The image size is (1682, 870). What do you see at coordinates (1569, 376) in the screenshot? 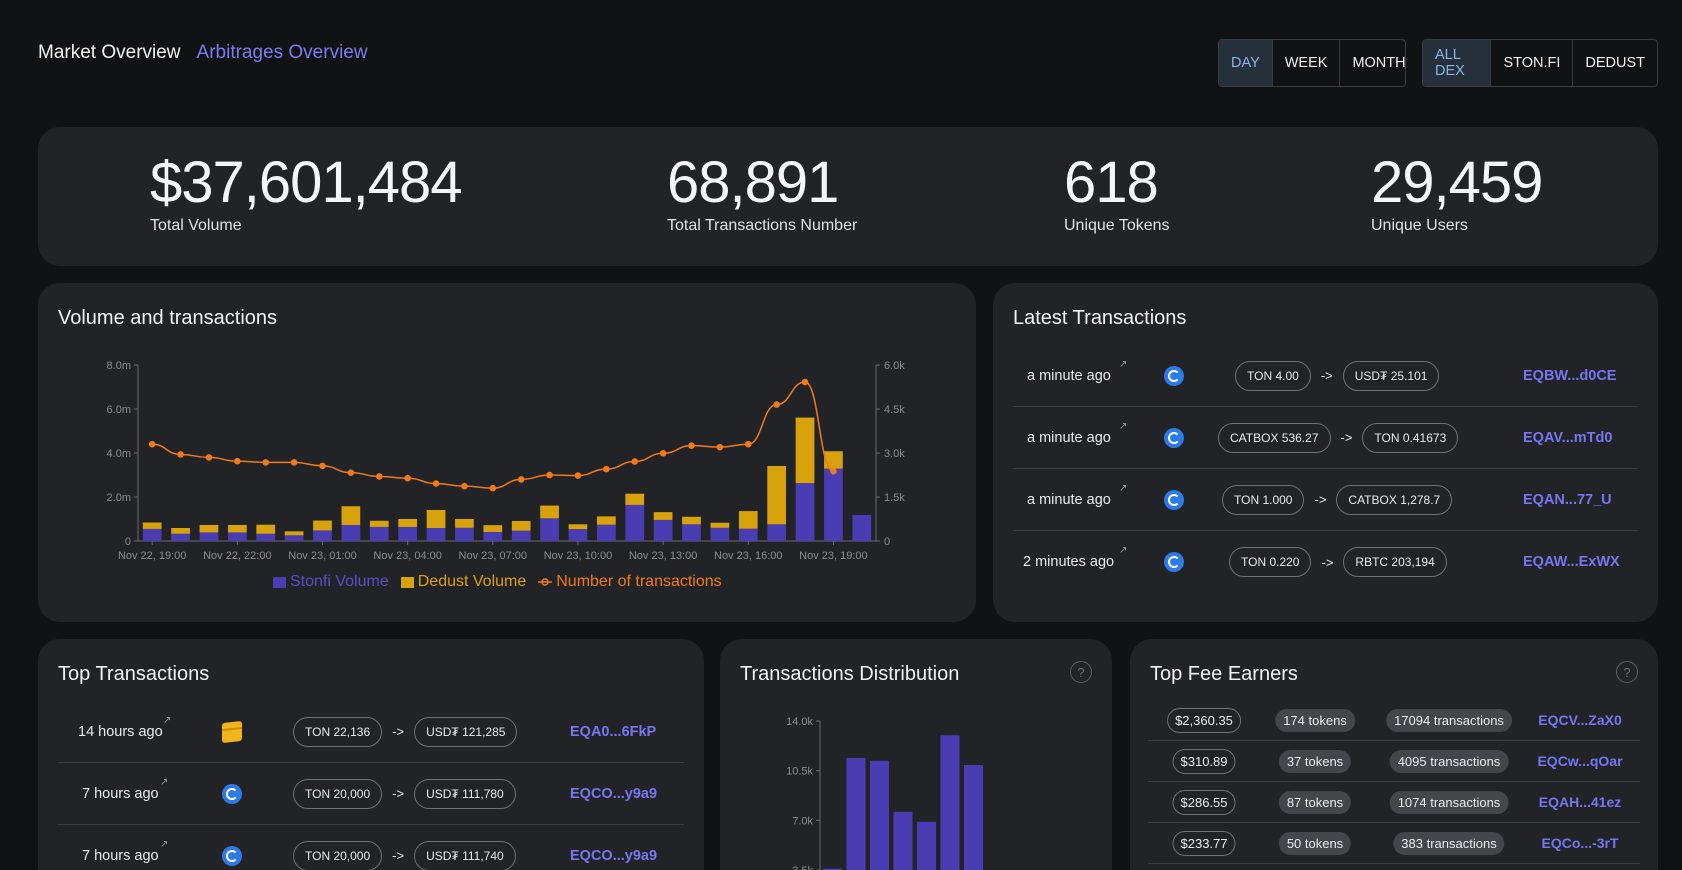
I see `wallet-address-link: EQBW...d0CE` at bounding box center [1569, 376].